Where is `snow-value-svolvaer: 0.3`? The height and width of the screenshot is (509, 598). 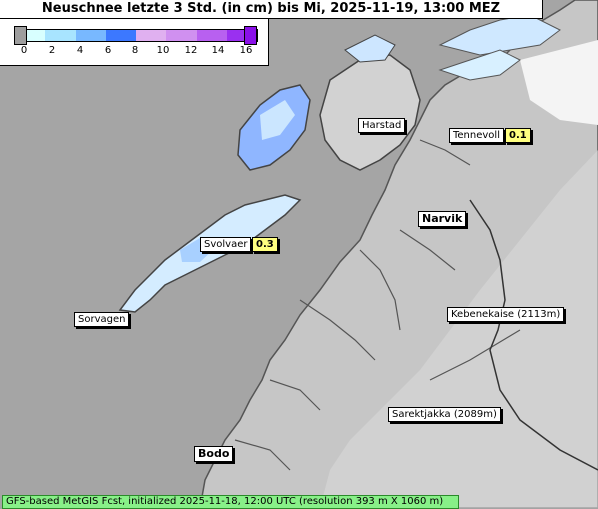 snow-value-svolvaer: 0.3 is located at coordinates (265, 244).